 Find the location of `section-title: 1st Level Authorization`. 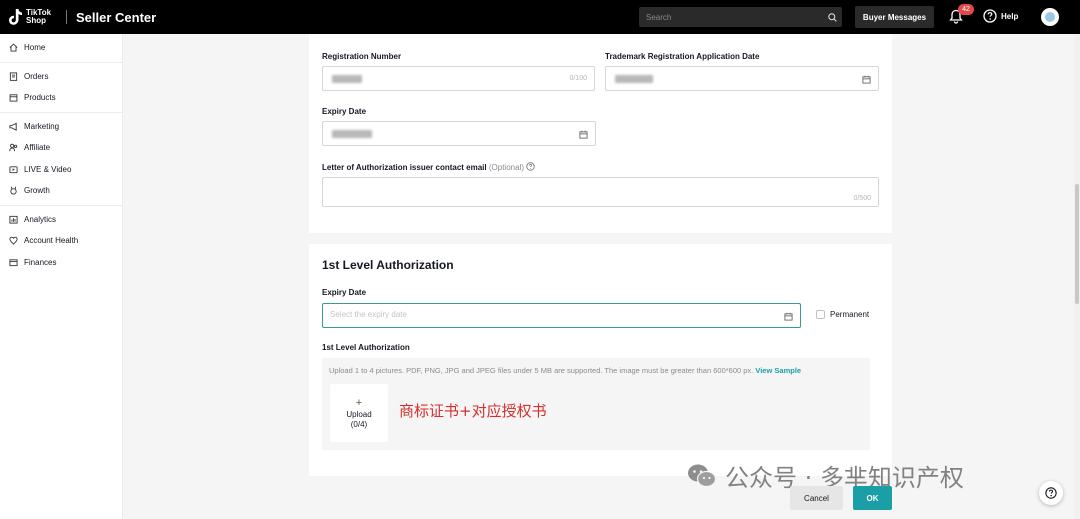

section-title: 1st Level Authorization is located at coordinates (388, 265).